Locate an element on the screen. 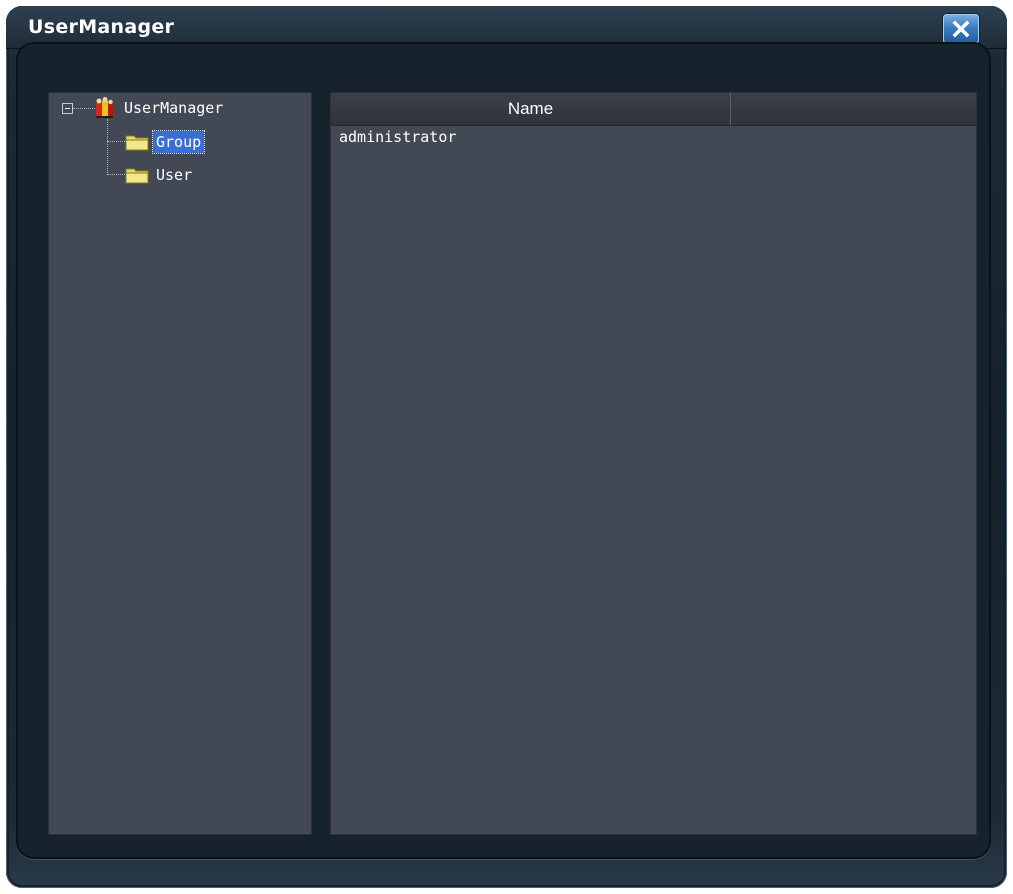 The image size is (1013, 894). collapse-toggle is located at coordinates (67, 108).